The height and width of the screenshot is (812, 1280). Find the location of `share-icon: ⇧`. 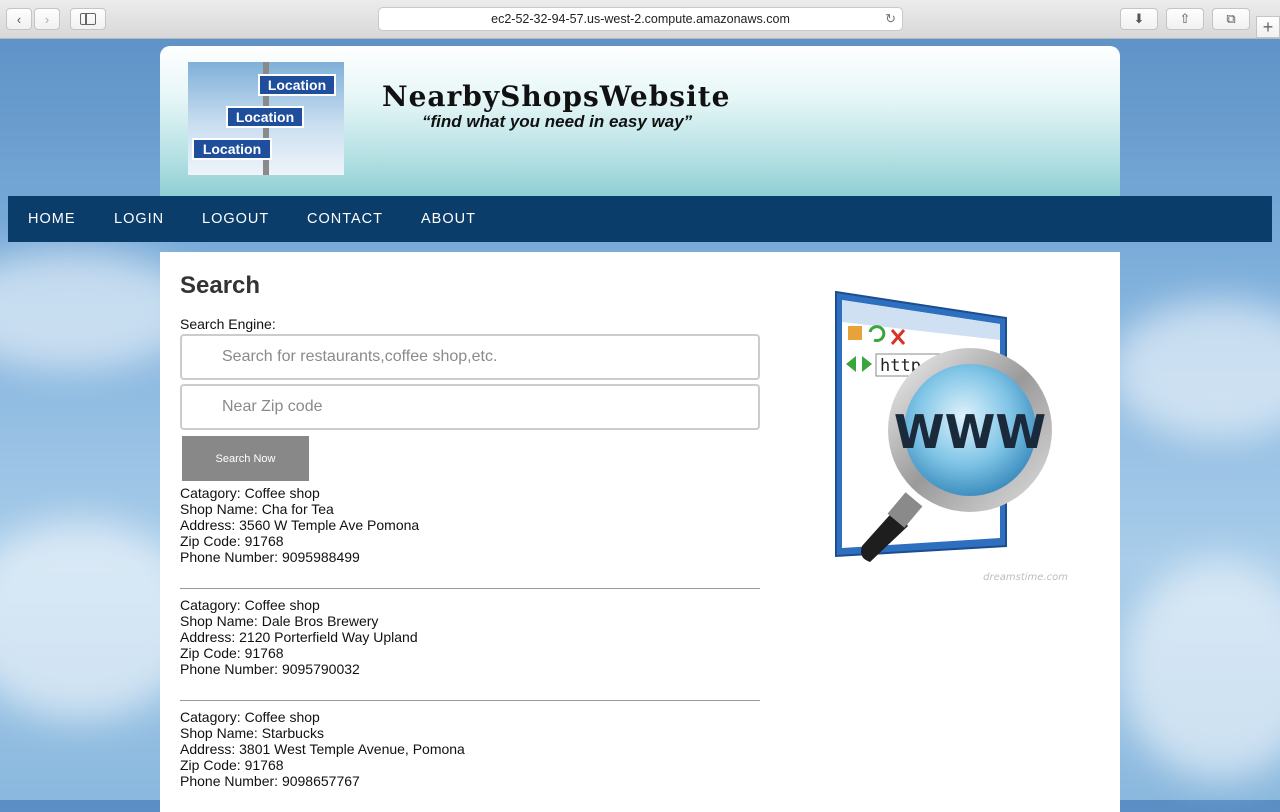

share-icon: ⇧ is located at coordinates (1185, 18).